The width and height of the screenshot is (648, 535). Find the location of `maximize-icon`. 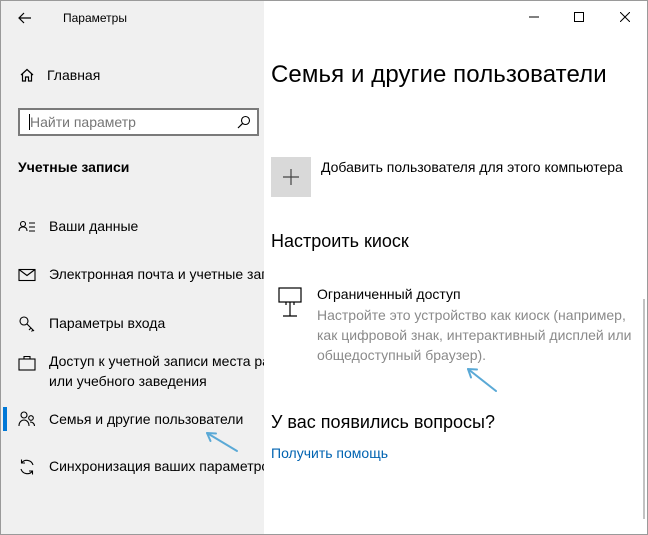

maximize-icon is located at coordinates (579, 17).